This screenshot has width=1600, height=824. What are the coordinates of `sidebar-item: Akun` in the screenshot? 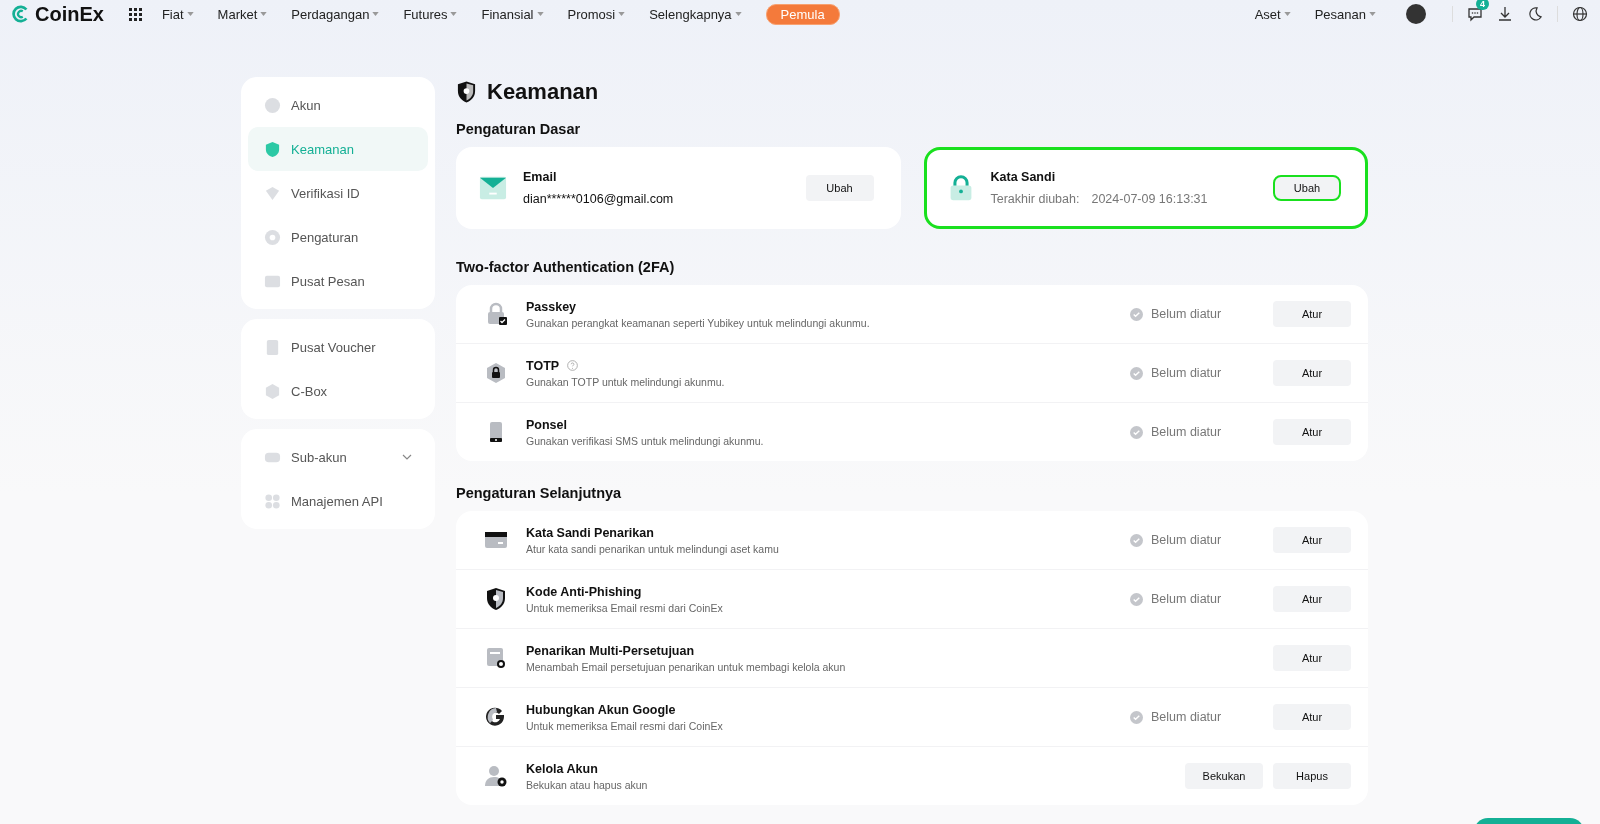 It's located at (338, 105).